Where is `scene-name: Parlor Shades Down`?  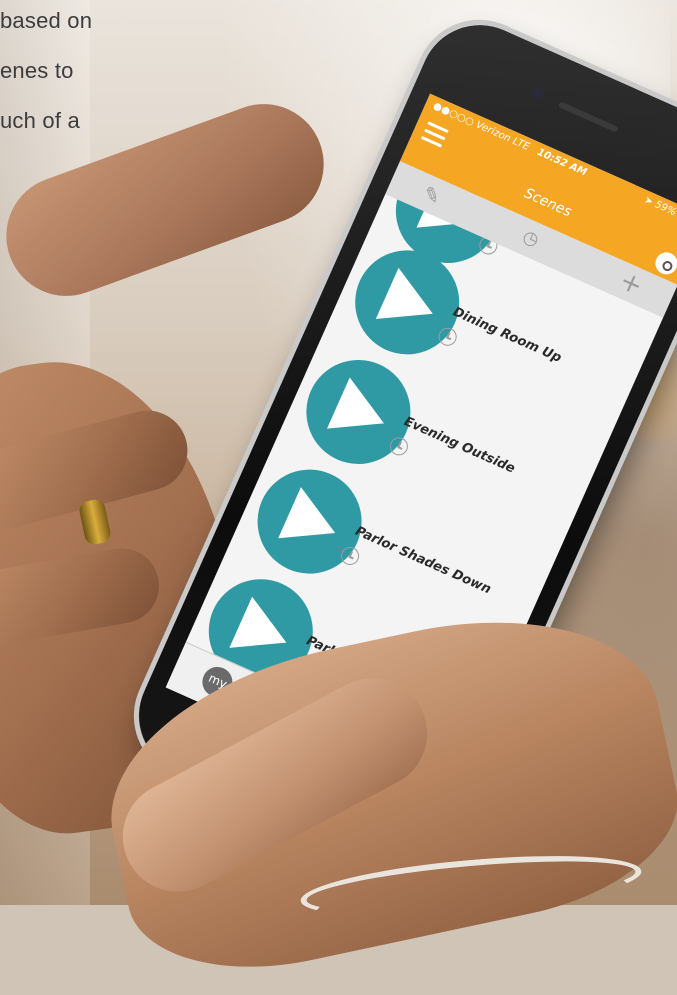
scene-name: Parlor Shades Down is located at coordinates (423, 560).